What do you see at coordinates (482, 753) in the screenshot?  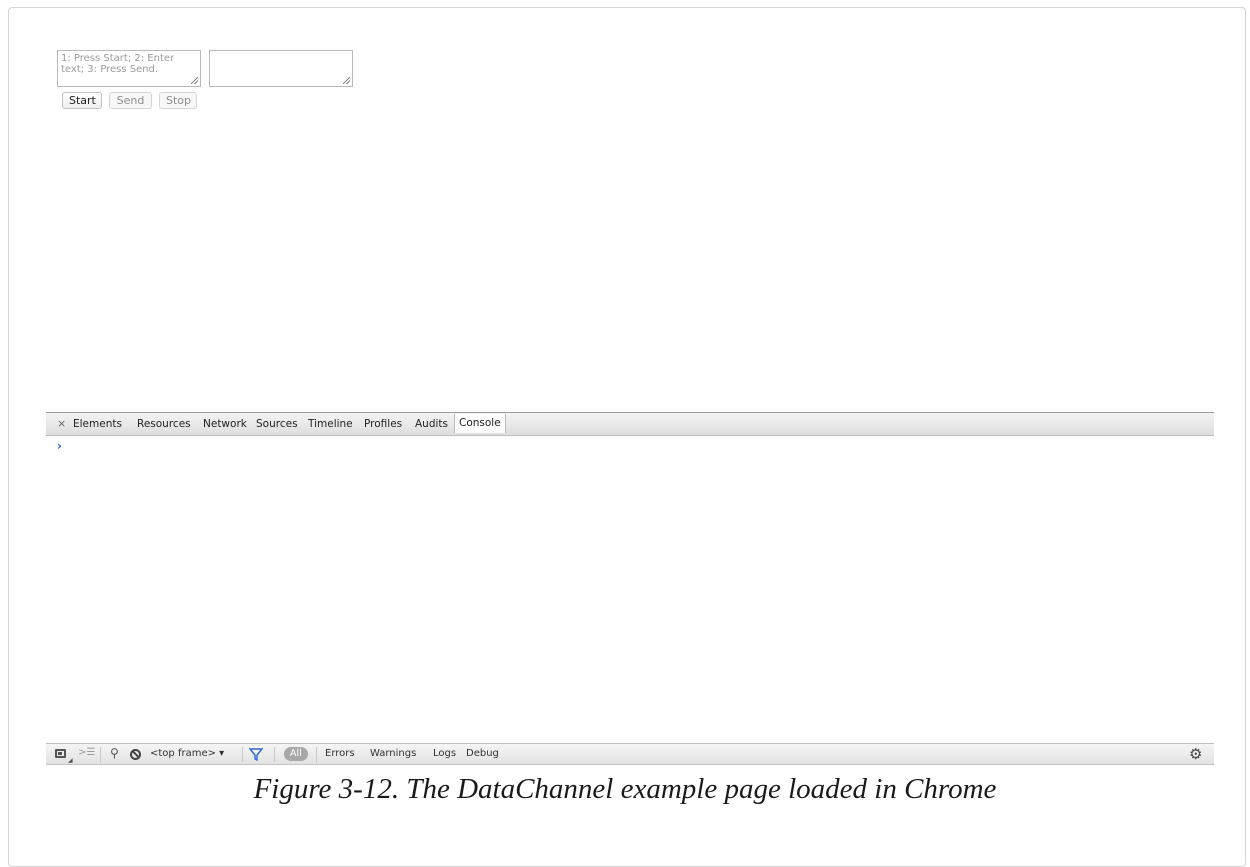 I see `filter-debug: Debug` at bounding box center [482, 753].